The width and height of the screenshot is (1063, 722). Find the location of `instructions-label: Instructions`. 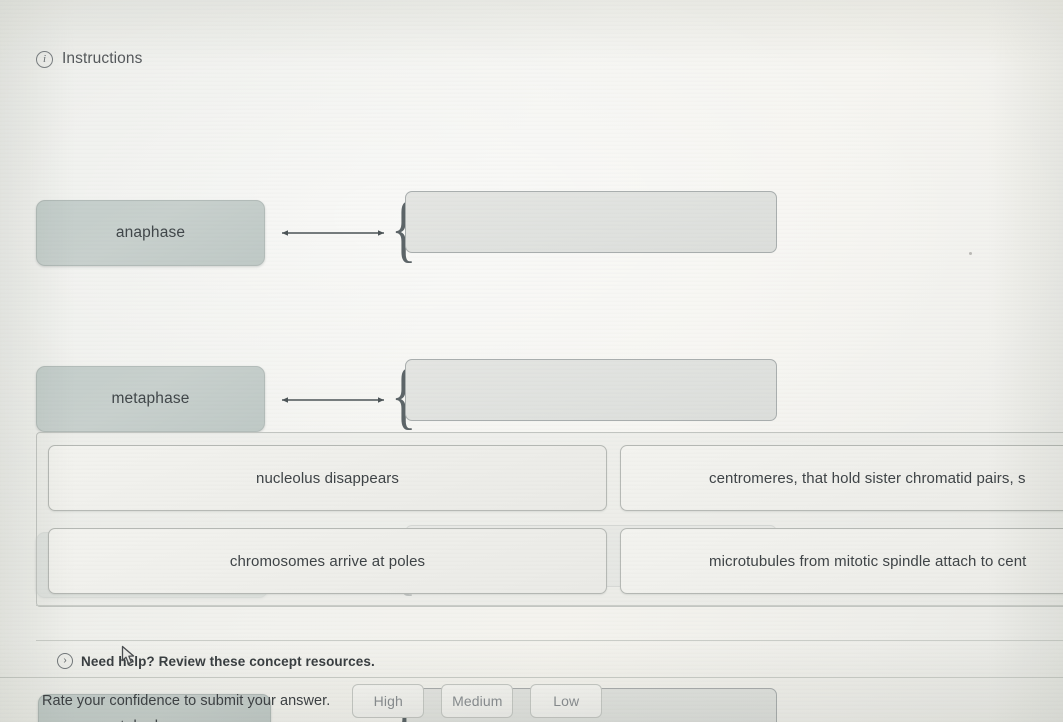

instructions-label: Instructions is located at coordinates (102, 58).